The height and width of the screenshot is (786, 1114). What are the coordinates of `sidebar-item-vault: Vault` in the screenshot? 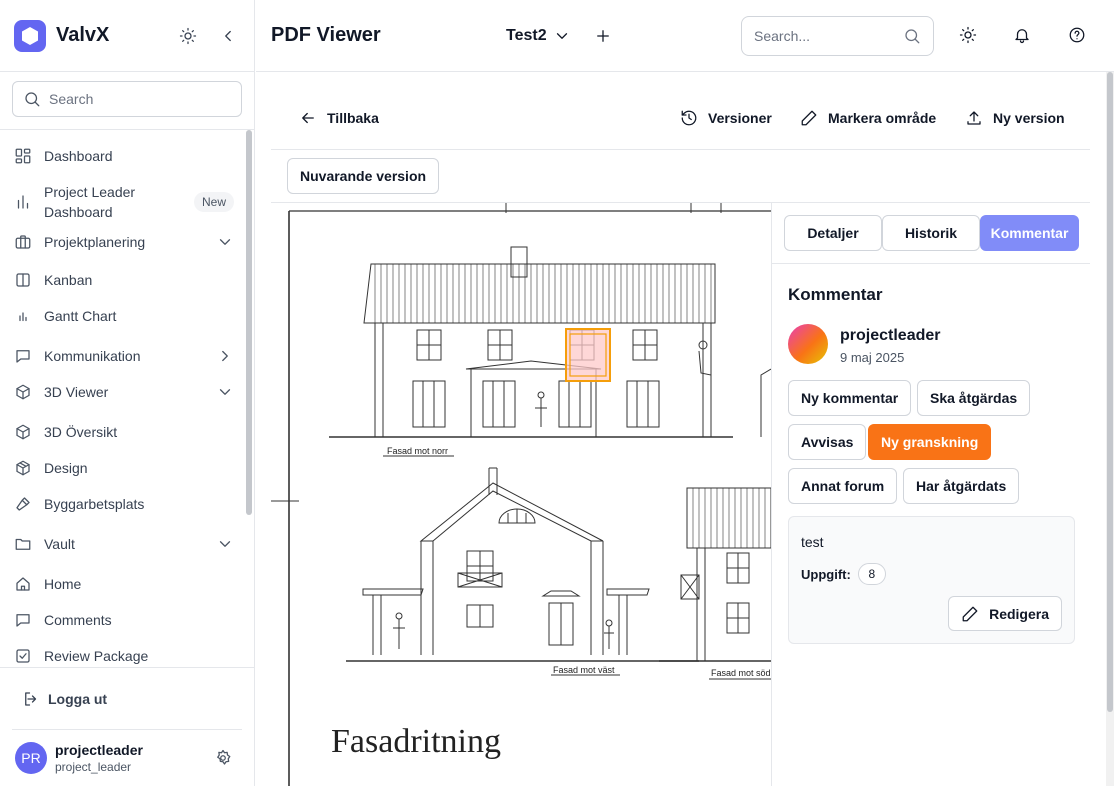 It's located at (127, 544).